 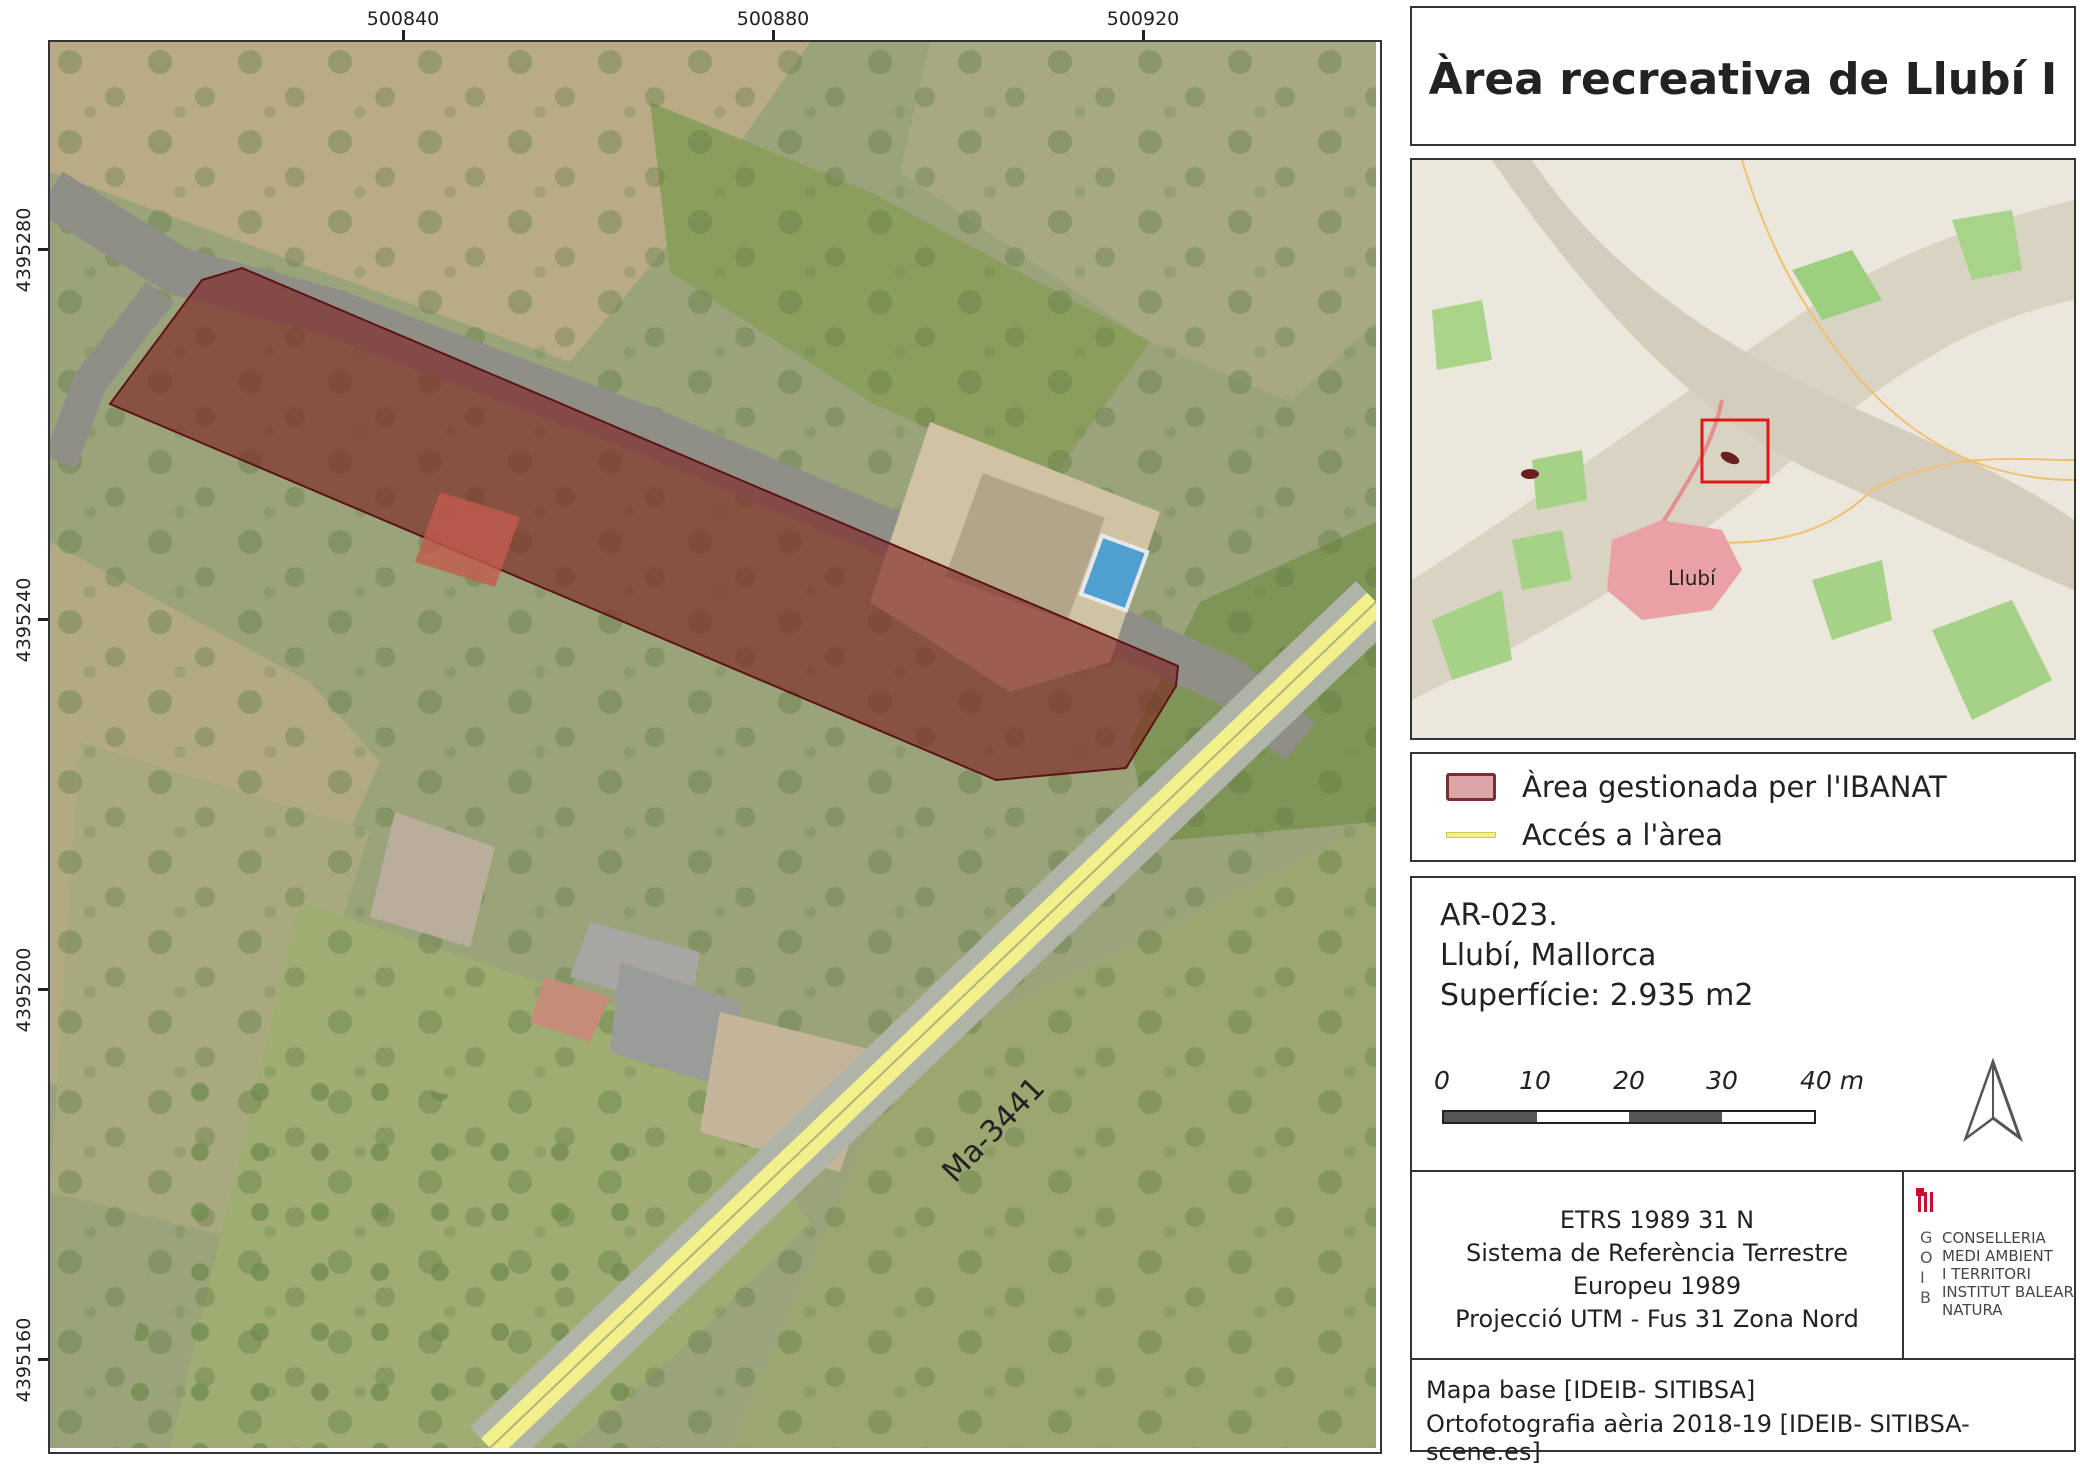 What do you see at coordinates (1657, 1286) in the screenshot?
I see `crs-line: Europeu 1989` at bounding box center [1657, 1286].